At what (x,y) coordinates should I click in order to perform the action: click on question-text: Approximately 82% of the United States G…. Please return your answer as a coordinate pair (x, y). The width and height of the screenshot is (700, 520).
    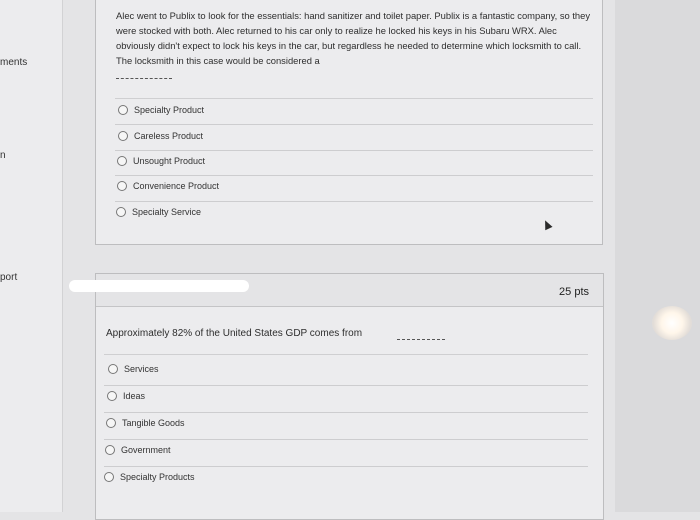
    Looking at the image, I should click on (234, 333).